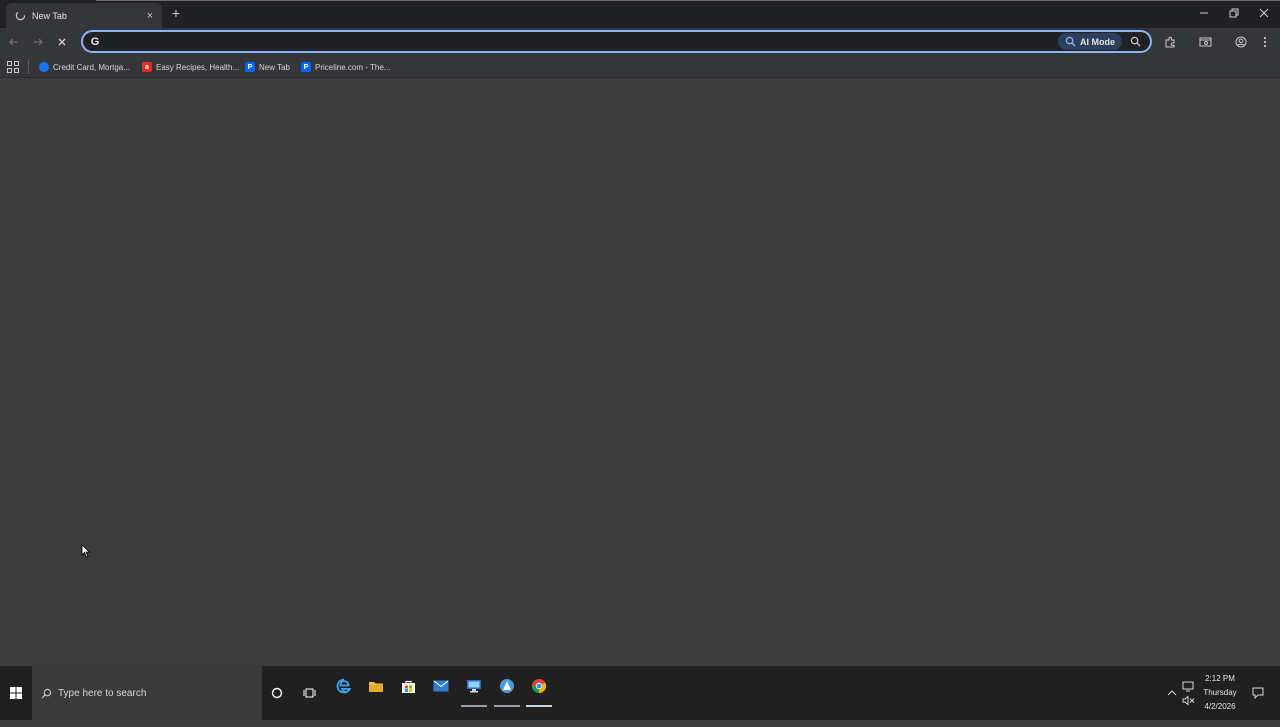  Describe the element at coordinates (84, 15) in the screenshot. I see `tab-new-tab: New Tab ×` at that location.